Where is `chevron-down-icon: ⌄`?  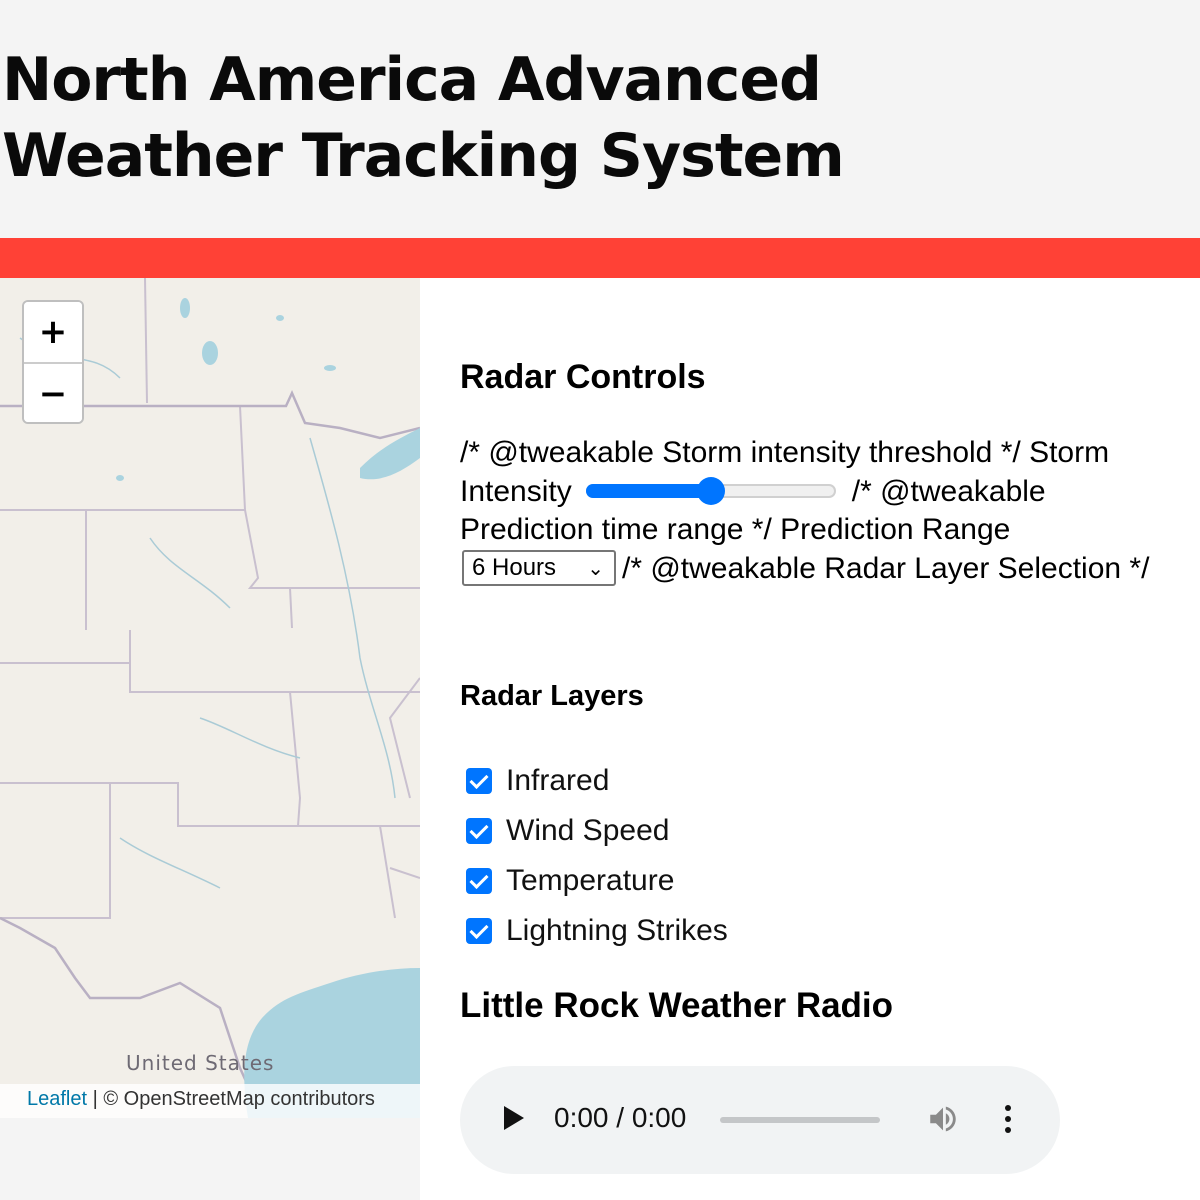
chevron-down-icon: ⌄ is located at coordinates (595, 568).